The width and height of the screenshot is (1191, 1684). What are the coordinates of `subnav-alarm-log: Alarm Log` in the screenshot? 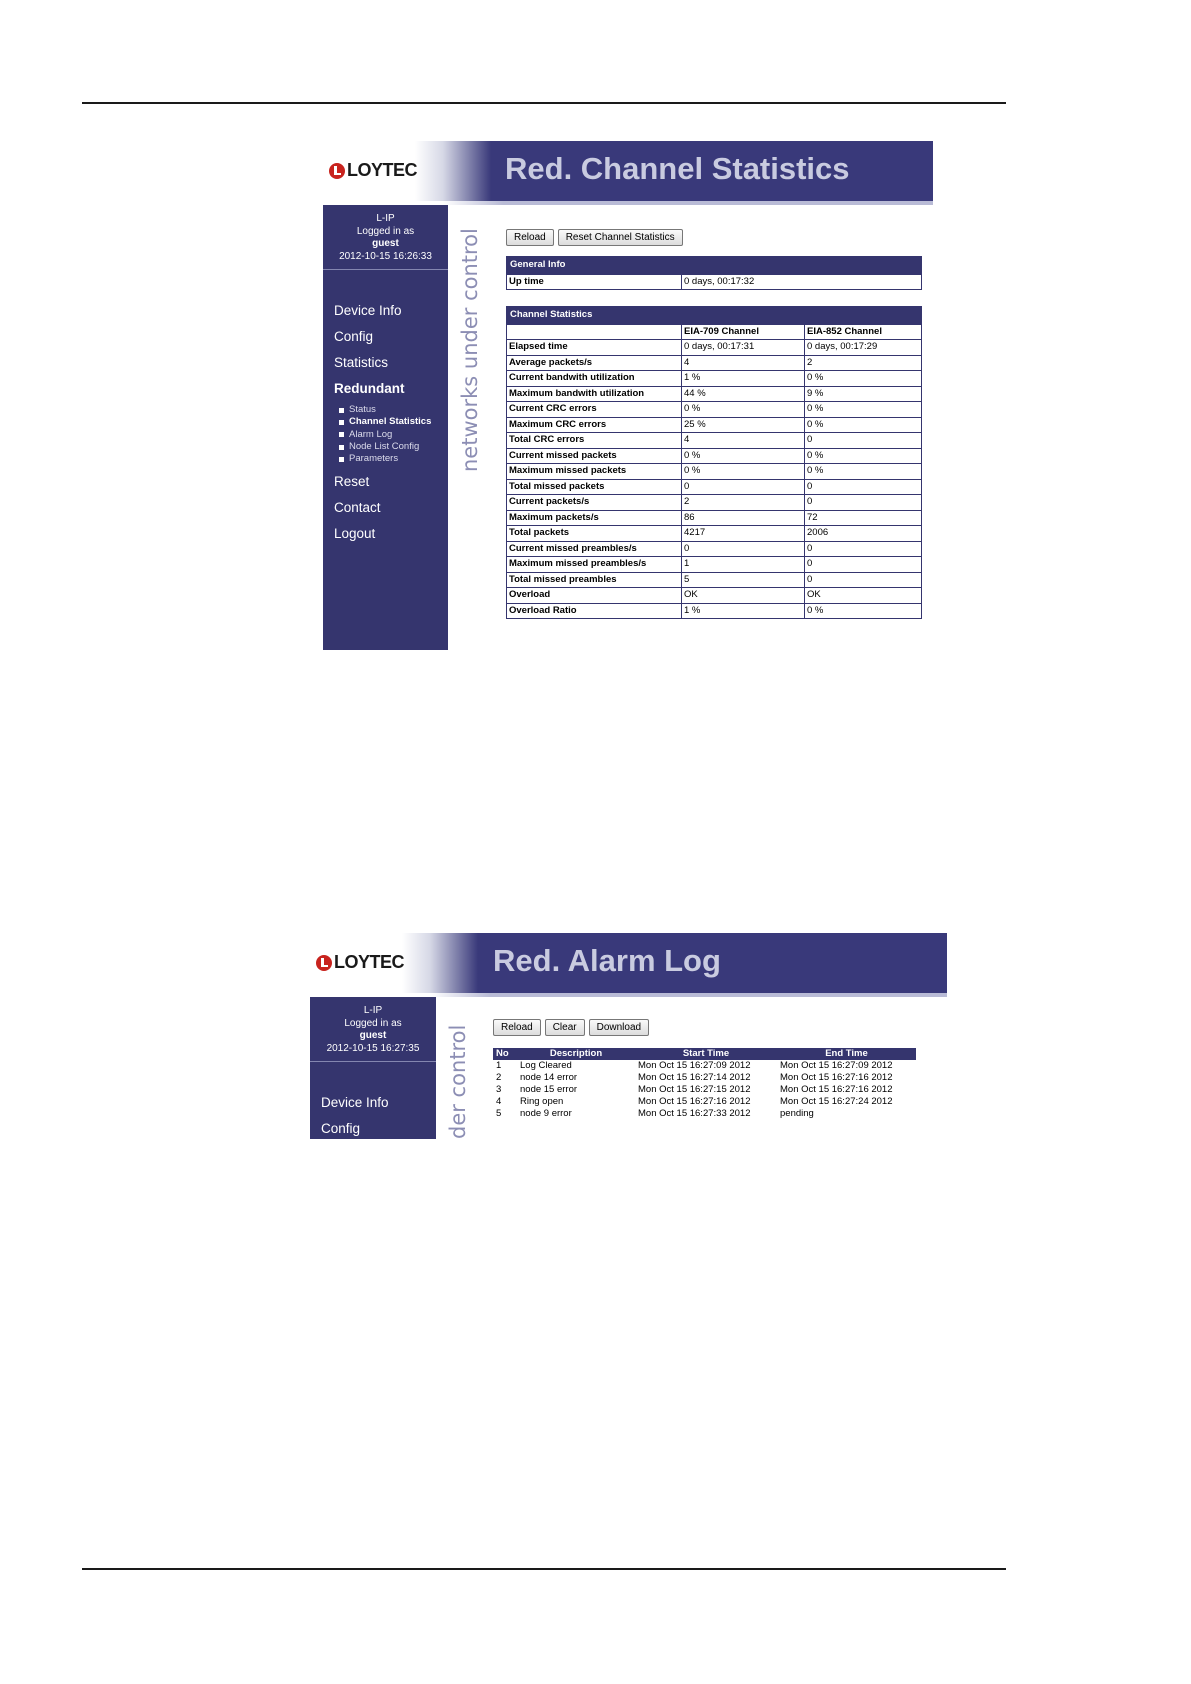 It's located at (393, 435).